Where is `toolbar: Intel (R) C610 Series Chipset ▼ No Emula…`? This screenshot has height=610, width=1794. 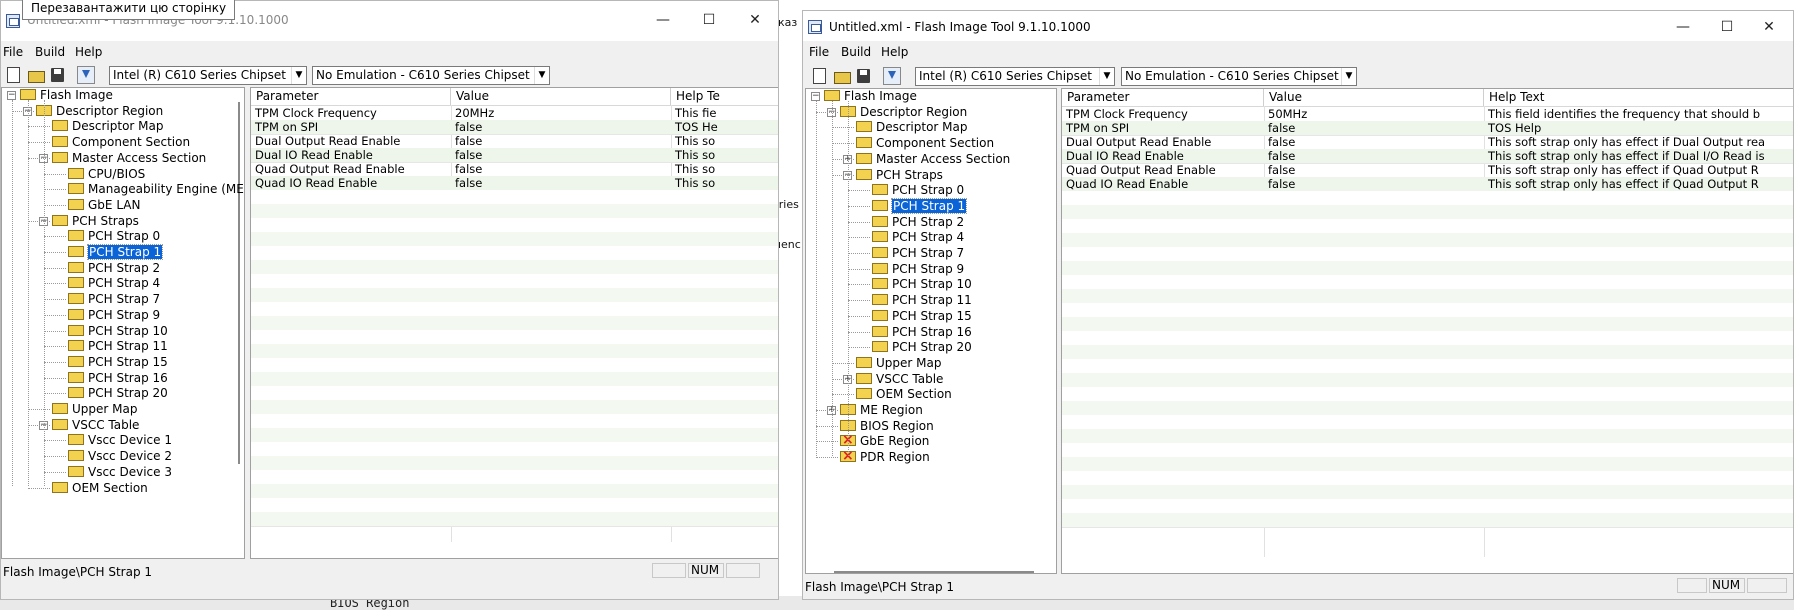 toolbar: Intel (R) C610 Series Chipset ▼ No Emula… is located at coordinates (1298, 76).